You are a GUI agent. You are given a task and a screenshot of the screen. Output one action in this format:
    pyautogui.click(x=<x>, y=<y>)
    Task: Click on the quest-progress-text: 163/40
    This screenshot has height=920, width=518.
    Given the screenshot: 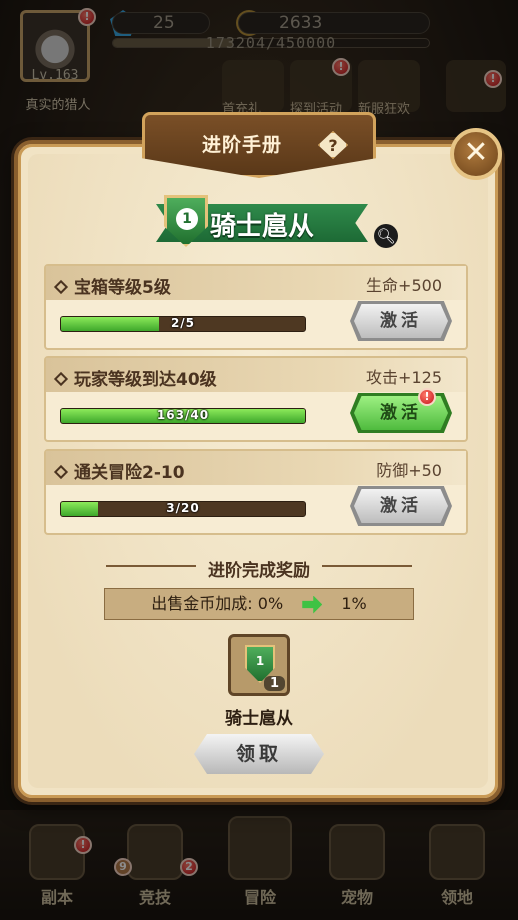 What is the action you would take?
    pyautogui.click(x=183, y=415)
    